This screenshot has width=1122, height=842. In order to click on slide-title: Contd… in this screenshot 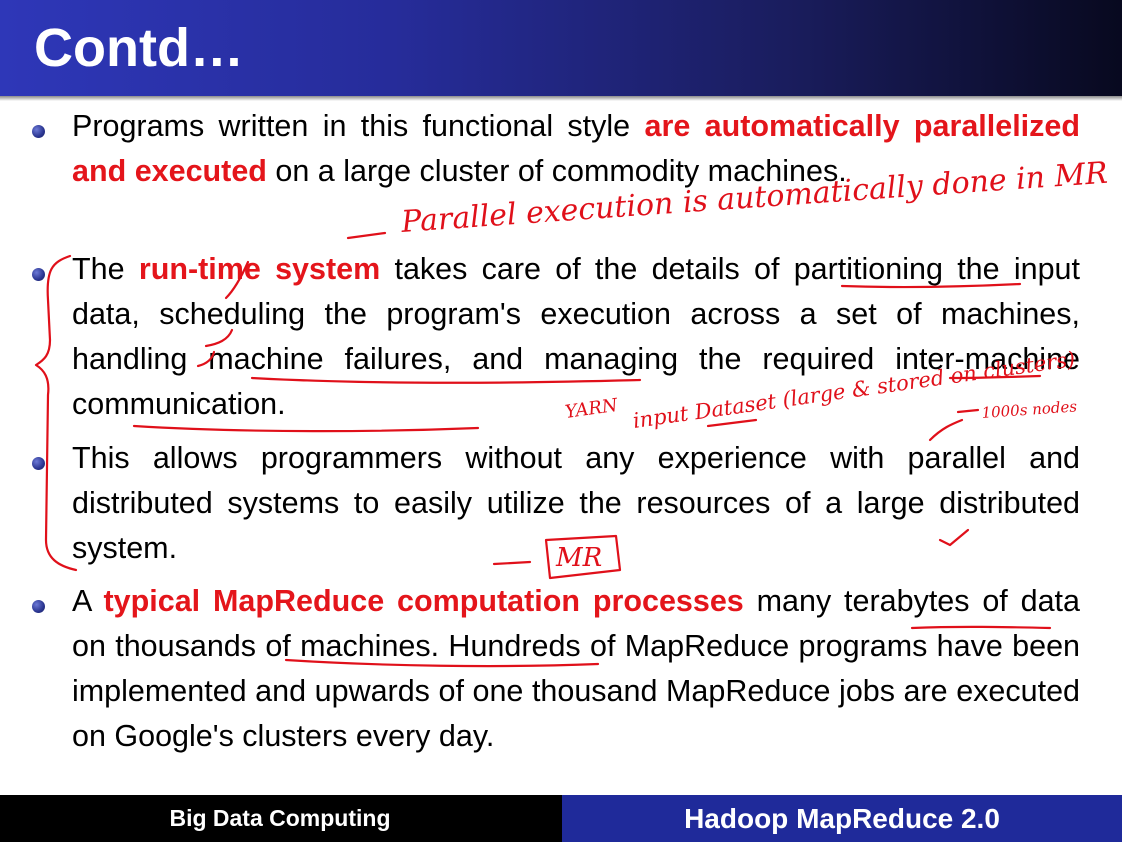, I will do `click(139, 48)`.